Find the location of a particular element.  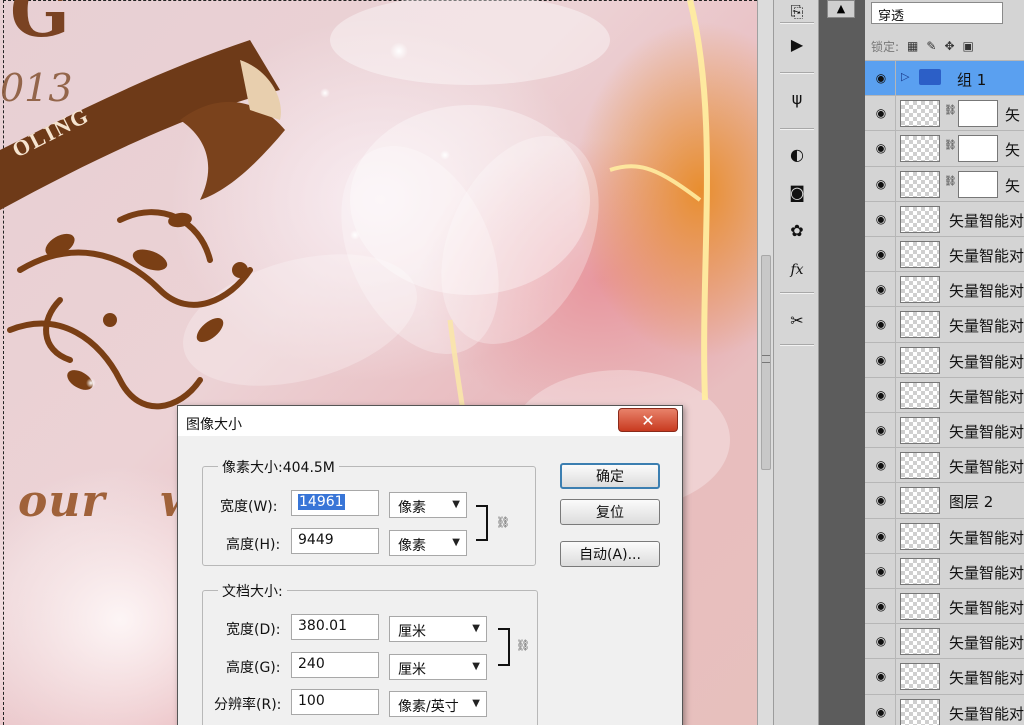

blend-mode-select: 穿透 is located at coordinates (937, 13).